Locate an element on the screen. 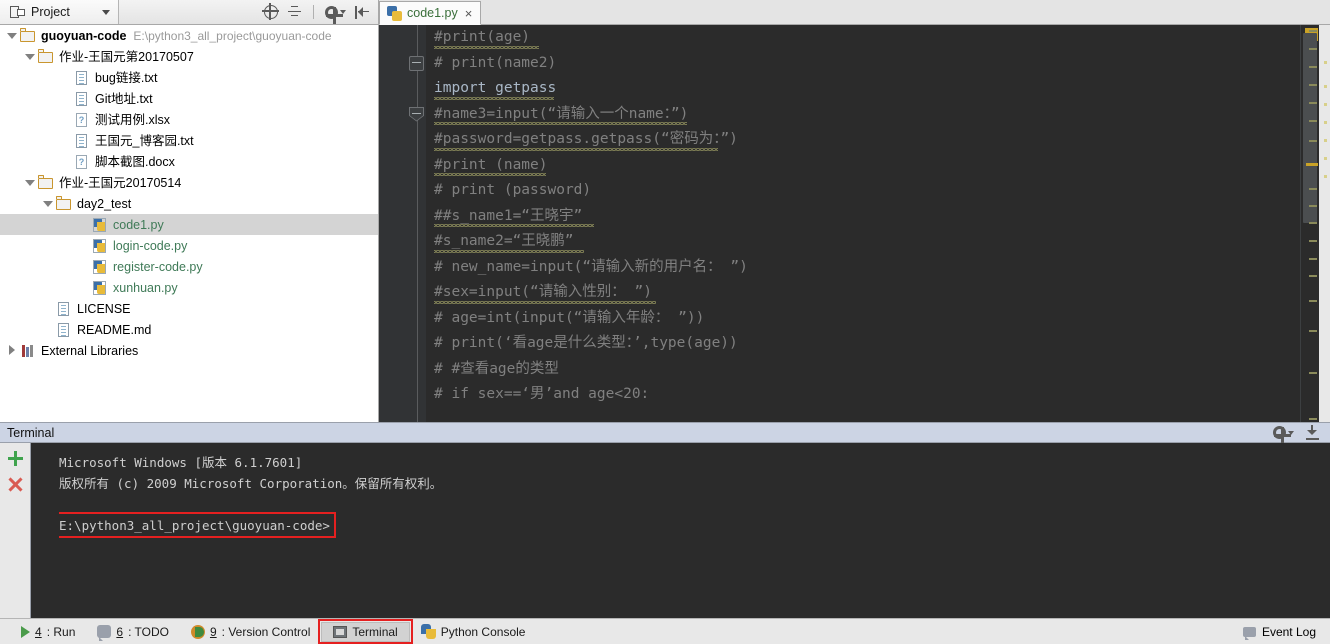 This screenshot has width=1330, height=644. editor-tabs: code1.py × is located at coordinates (854, 12).